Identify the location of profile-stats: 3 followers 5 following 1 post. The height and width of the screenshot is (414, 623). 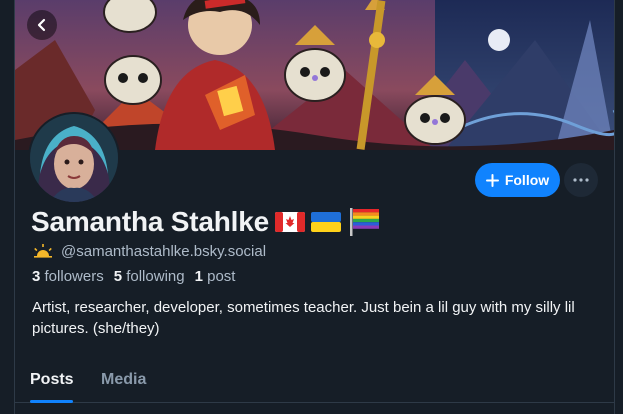
(133, 276).